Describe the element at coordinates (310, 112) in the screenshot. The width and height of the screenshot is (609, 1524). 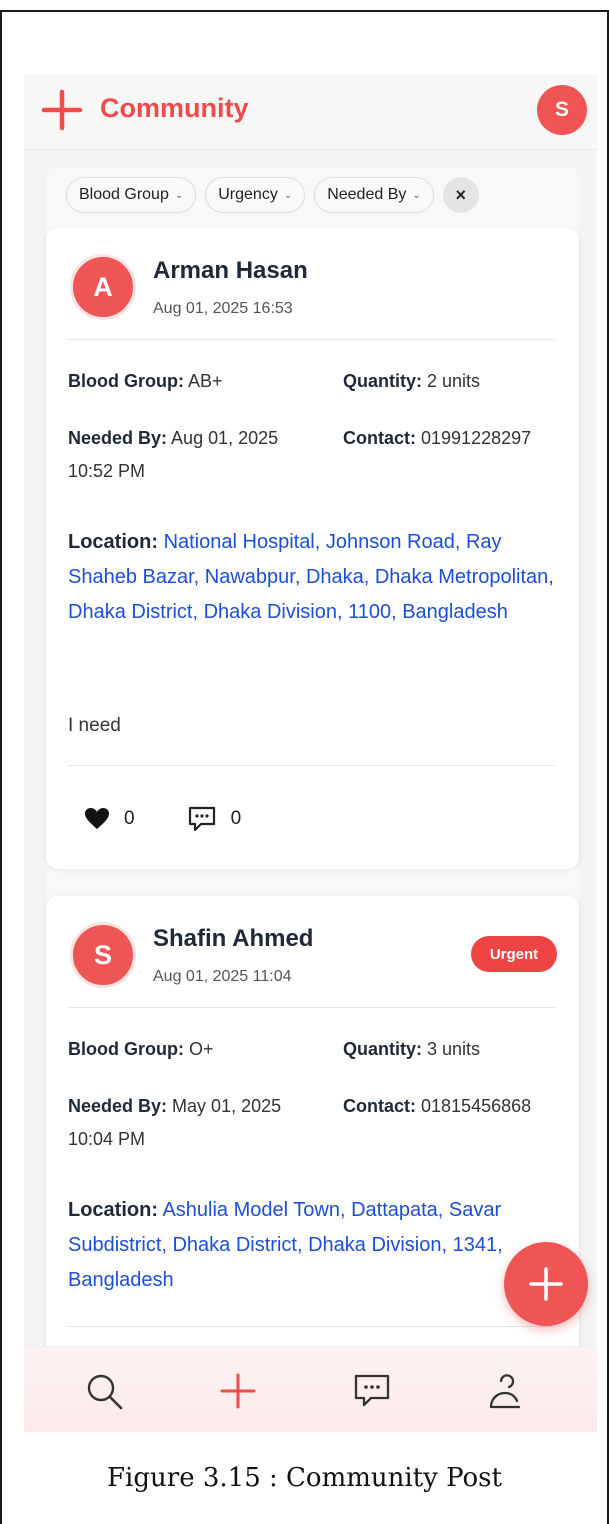
I see `app-header: Community S` at that location.